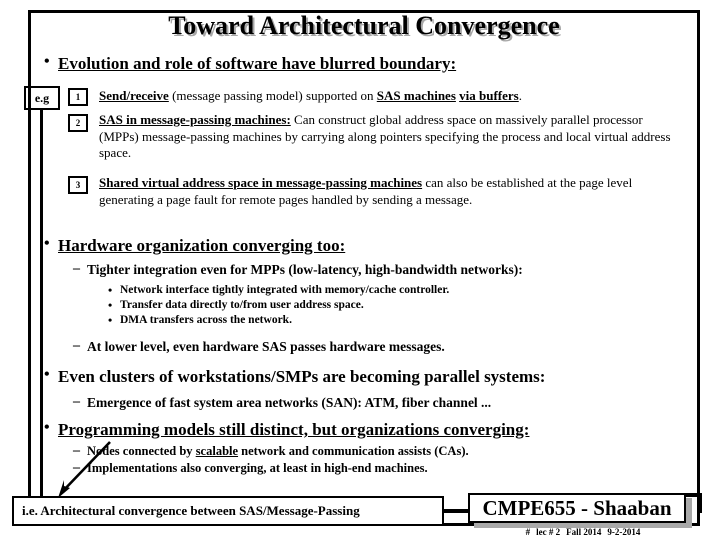  Describe the element at coordinates (272, 95) in the screenshot. I see `item-1-rest: (message passing model) supported on` at that location.